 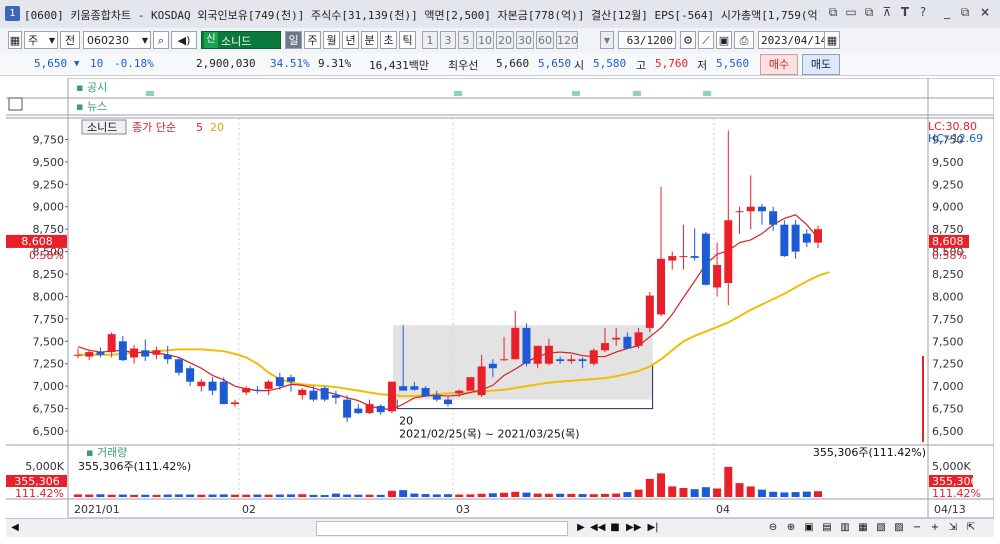 What do you see at coordinates (525, 40) in the screenshot?
I see `interval-button: 30` at bounding box center [525, 40].